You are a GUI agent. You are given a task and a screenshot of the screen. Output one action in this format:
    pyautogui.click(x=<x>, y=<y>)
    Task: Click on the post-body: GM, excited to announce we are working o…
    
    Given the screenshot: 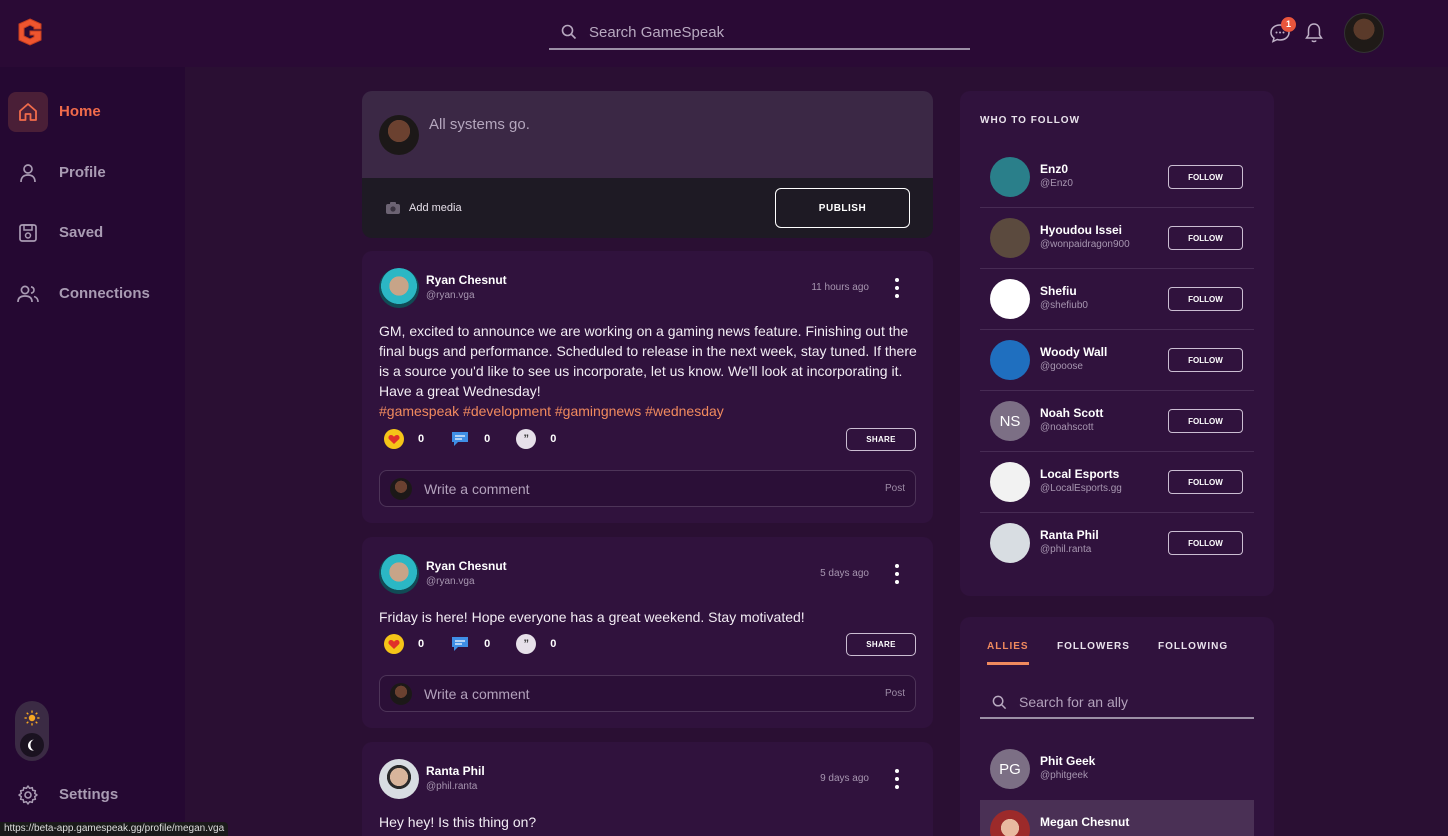 What is the action you would take?
    pyautogui.click(x=649, y=371)
    